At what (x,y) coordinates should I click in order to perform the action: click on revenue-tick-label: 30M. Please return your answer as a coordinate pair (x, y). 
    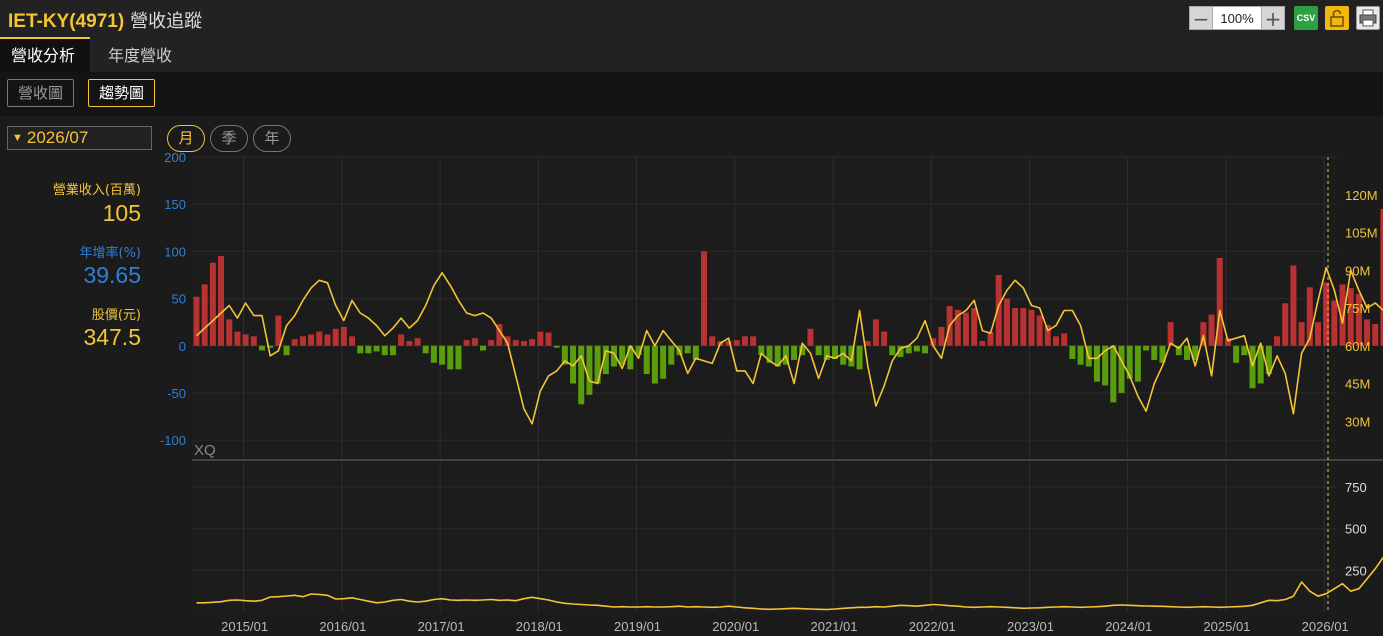
    Looking at the image, I should click on (1357, 421).